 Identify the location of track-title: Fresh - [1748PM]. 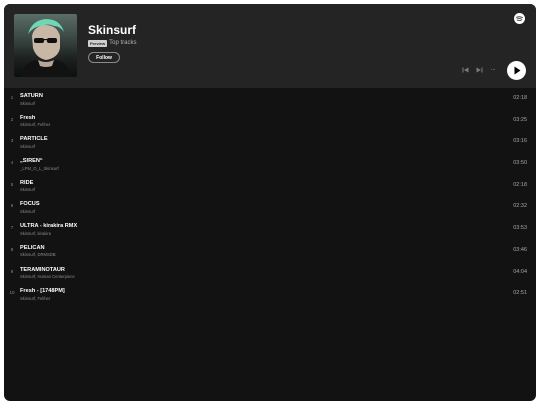
(42, 291).